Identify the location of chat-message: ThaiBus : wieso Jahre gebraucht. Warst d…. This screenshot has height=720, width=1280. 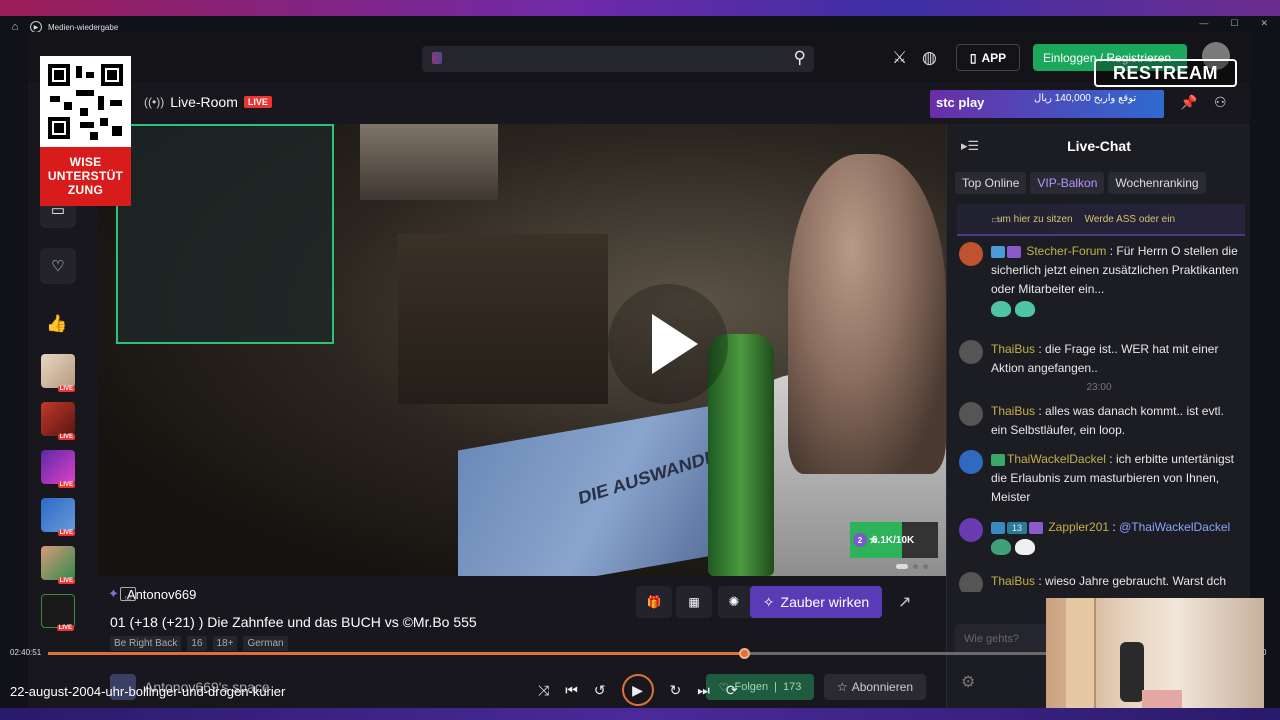
(1101, 582).